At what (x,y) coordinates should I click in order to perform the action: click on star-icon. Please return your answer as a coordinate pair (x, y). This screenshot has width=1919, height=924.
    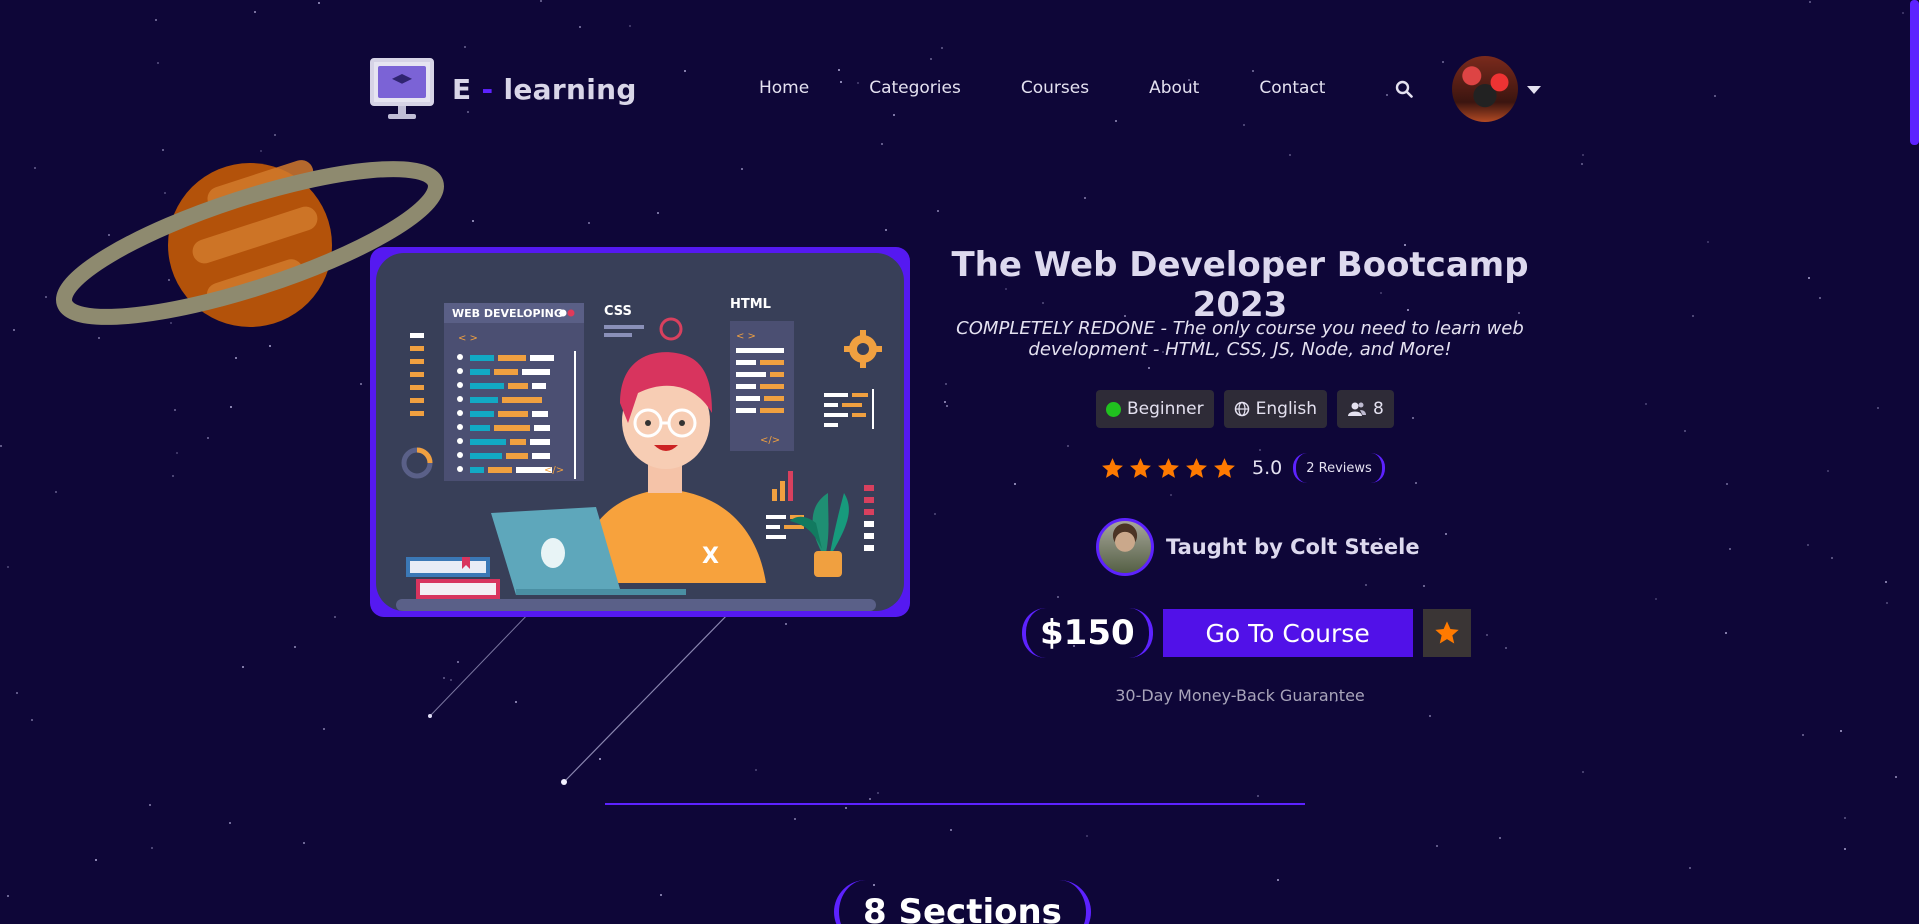
    Looking at the image, I should click on (1196, 467).